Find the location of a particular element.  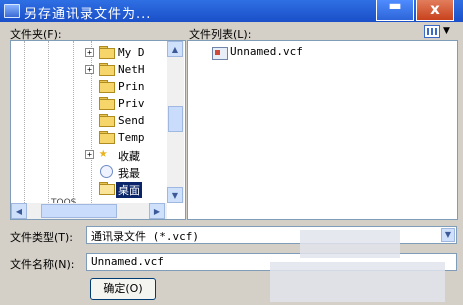

file-item: Unnamed.vcf is located at coordinates (266, 51).